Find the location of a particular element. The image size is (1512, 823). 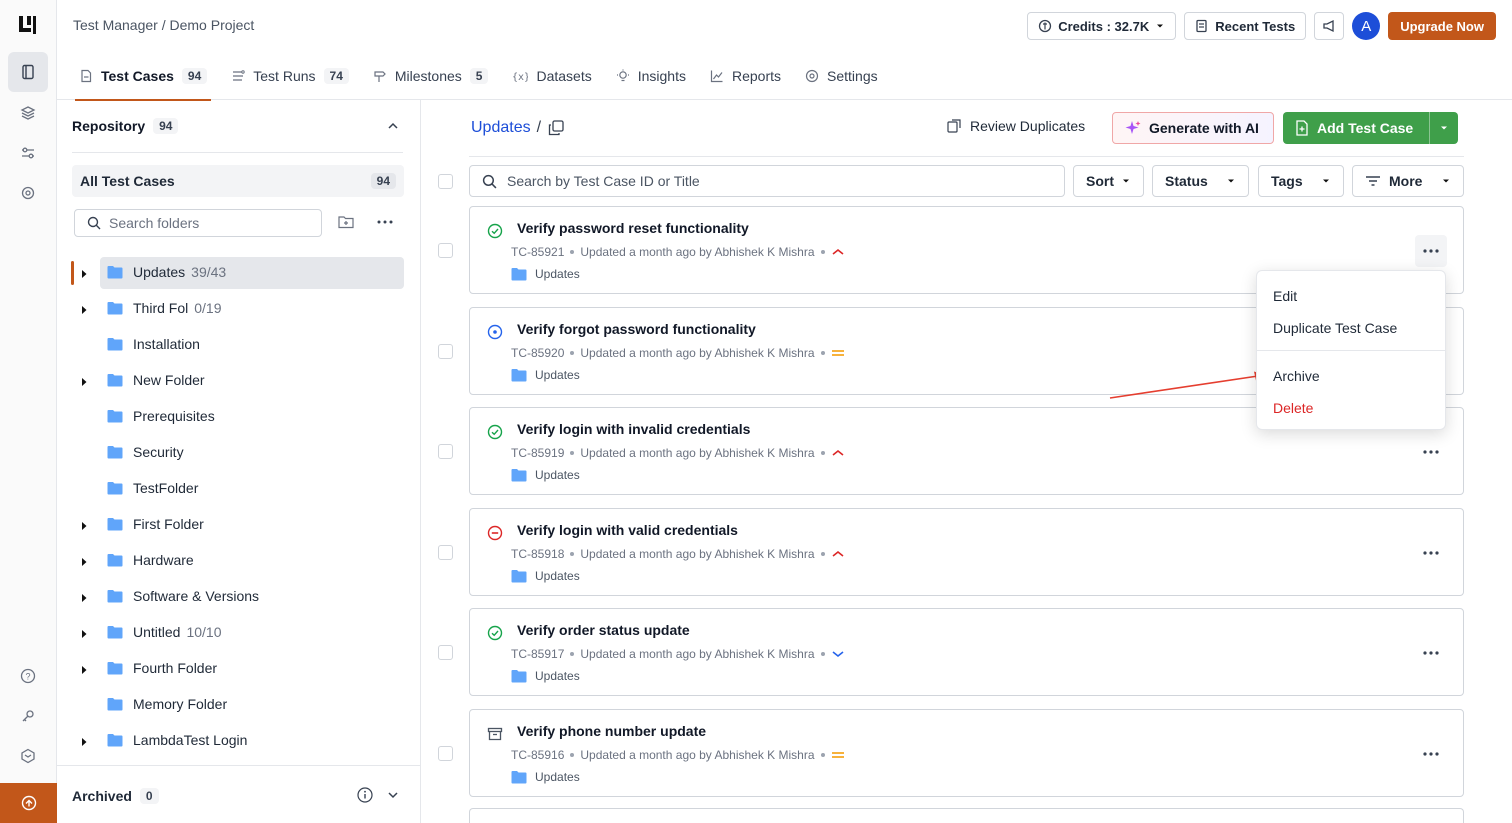

folder-item: Hardware is located at coordinates (239, 563).